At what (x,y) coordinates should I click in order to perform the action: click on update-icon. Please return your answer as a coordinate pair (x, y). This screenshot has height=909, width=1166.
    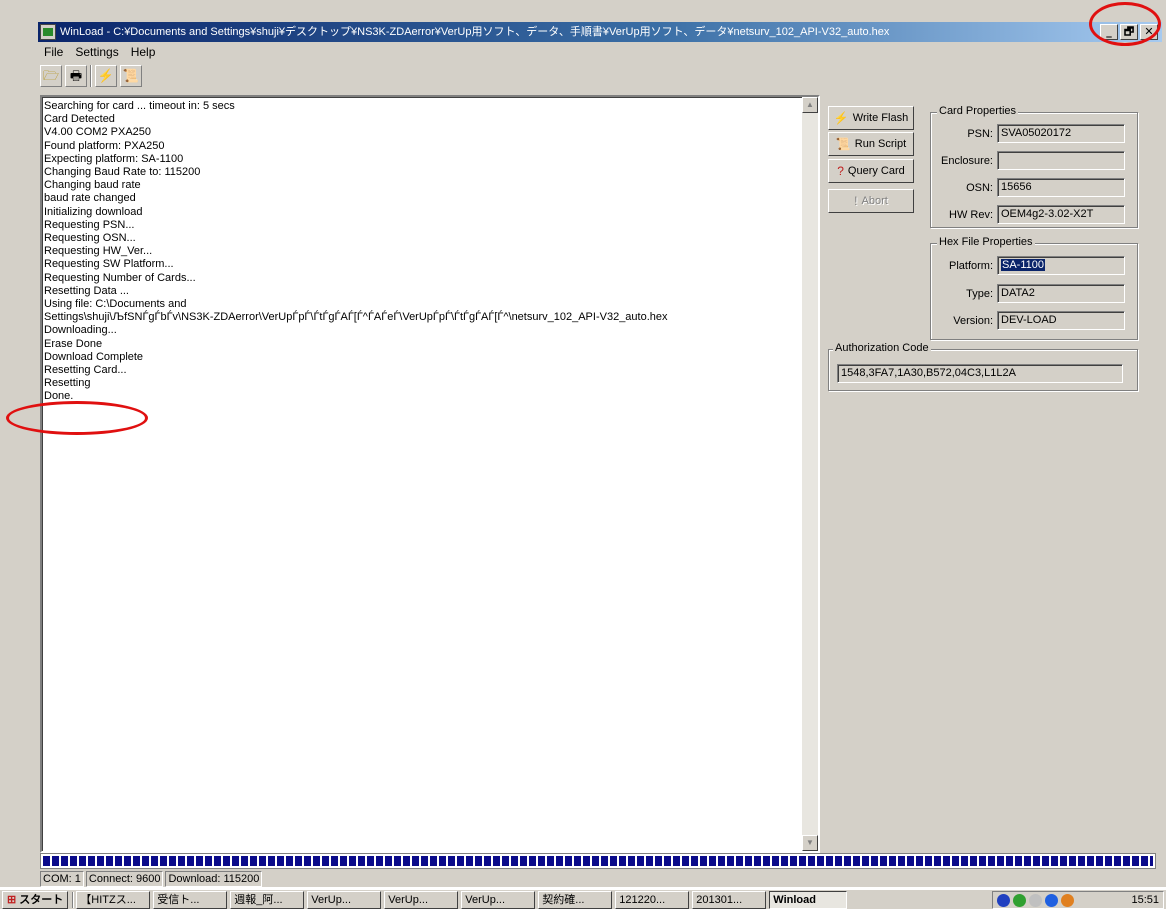
    Looking at the image, I should click on (1067, 900).